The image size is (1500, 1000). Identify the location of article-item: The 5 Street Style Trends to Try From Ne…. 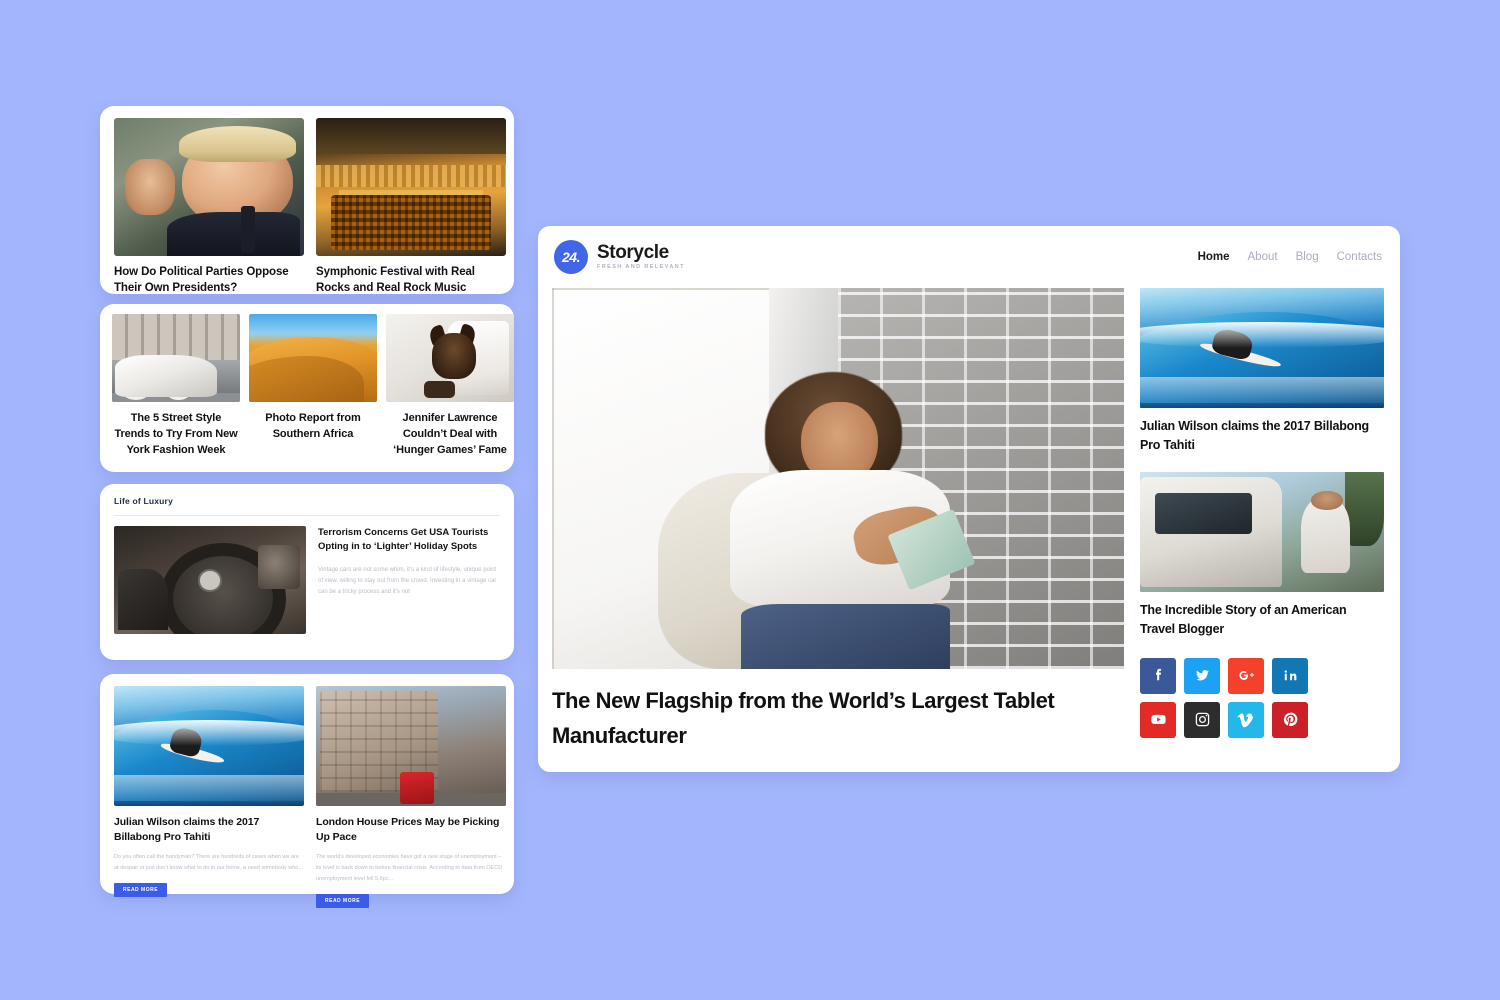
(176, 386).